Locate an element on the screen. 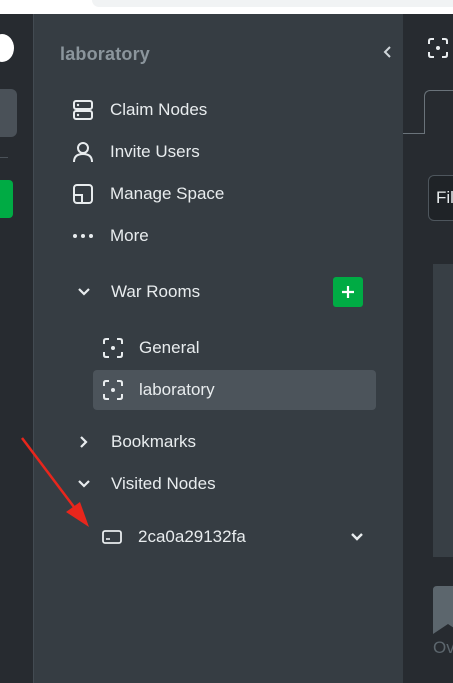 The image size is (453, 683). add-war-room-button is located at coordinates (348, 292).